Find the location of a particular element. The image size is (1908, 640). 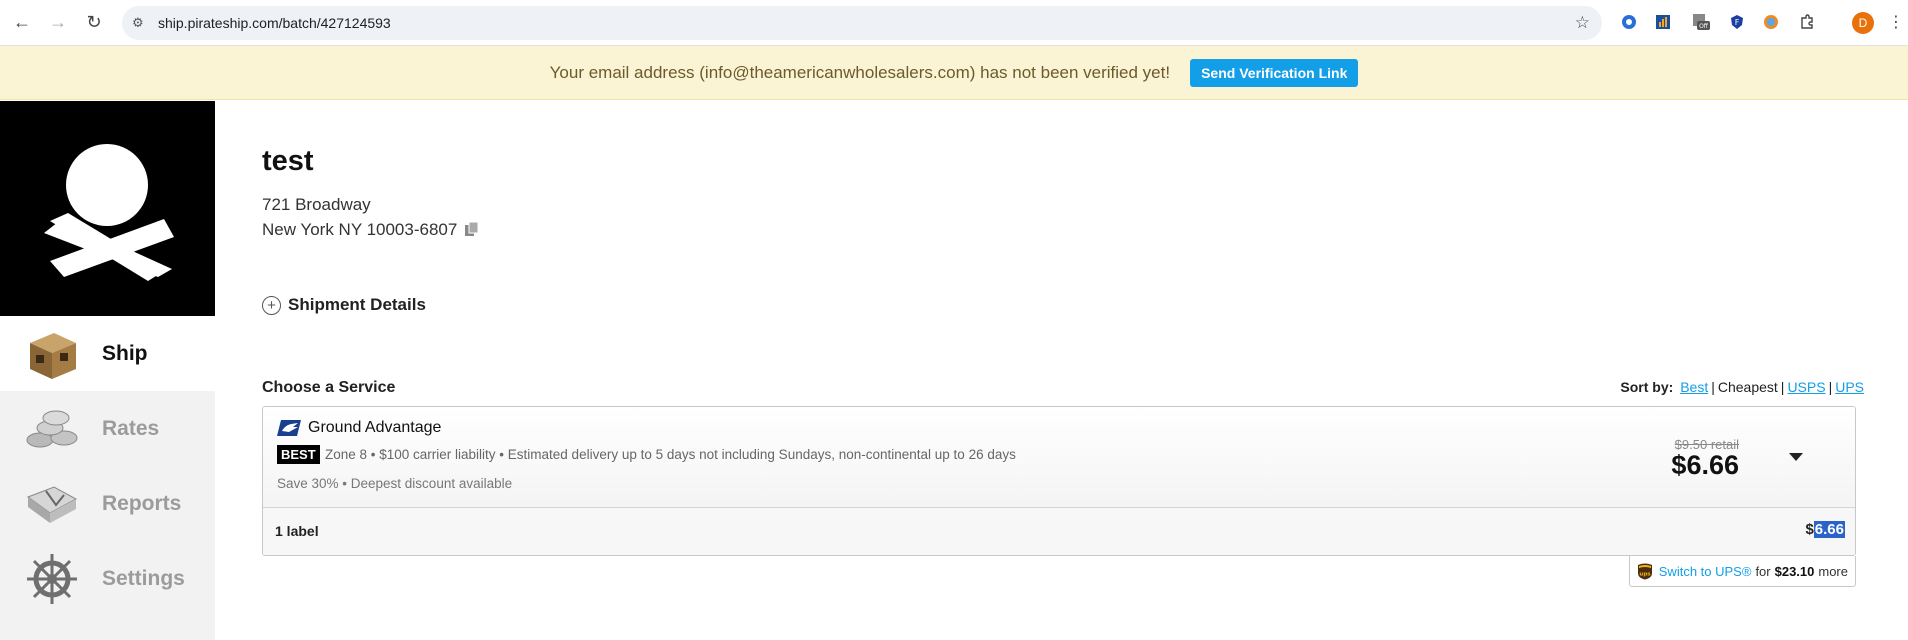

sidebar-item-label: Settings is located at coordinates (143, 578).